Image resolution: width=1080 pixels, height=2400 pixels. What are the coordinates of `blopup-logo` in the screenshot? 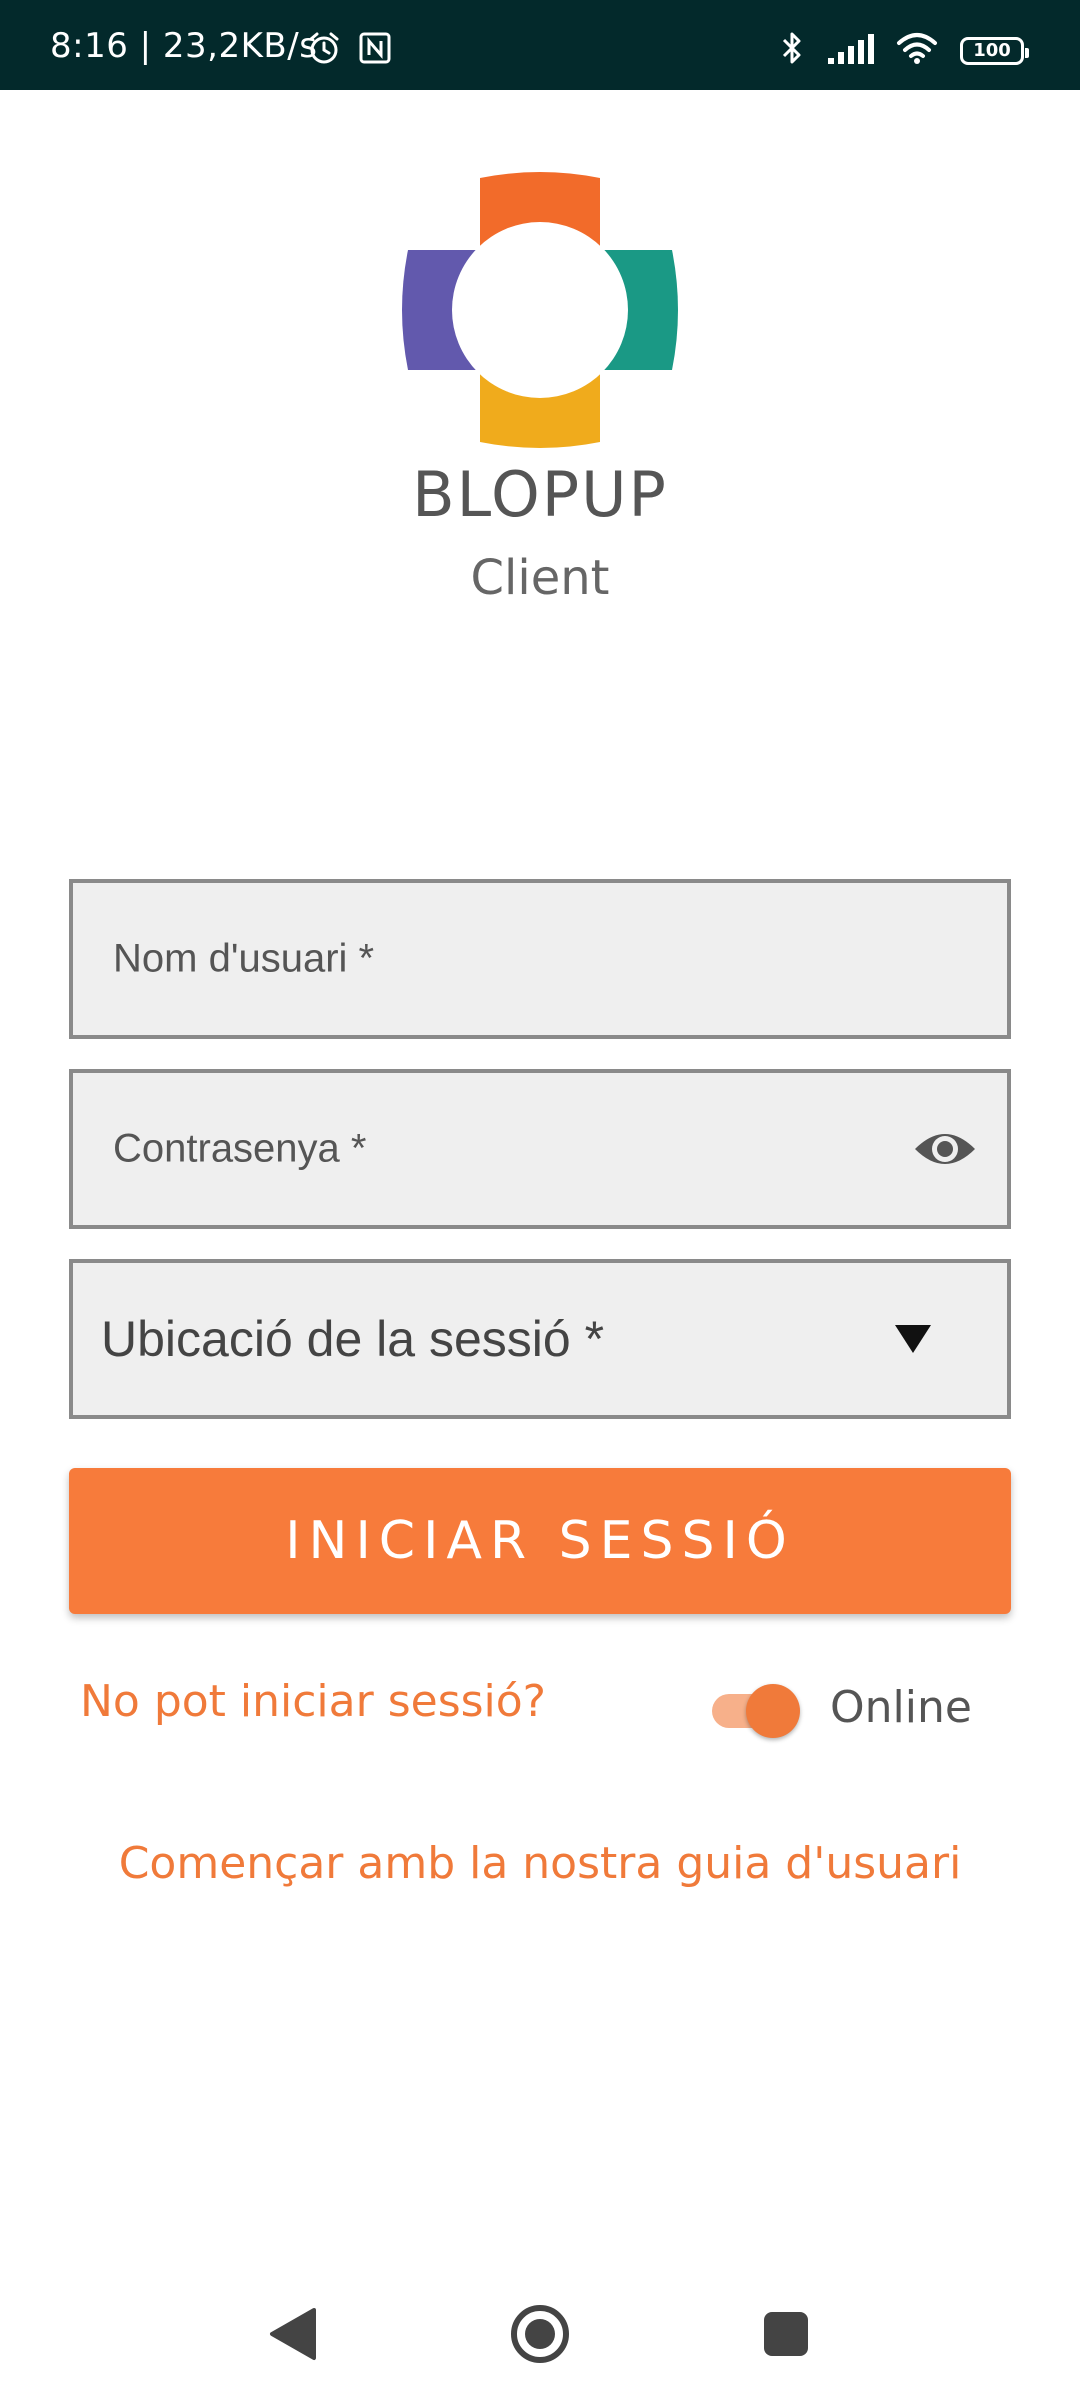 It's located at (540, 310).